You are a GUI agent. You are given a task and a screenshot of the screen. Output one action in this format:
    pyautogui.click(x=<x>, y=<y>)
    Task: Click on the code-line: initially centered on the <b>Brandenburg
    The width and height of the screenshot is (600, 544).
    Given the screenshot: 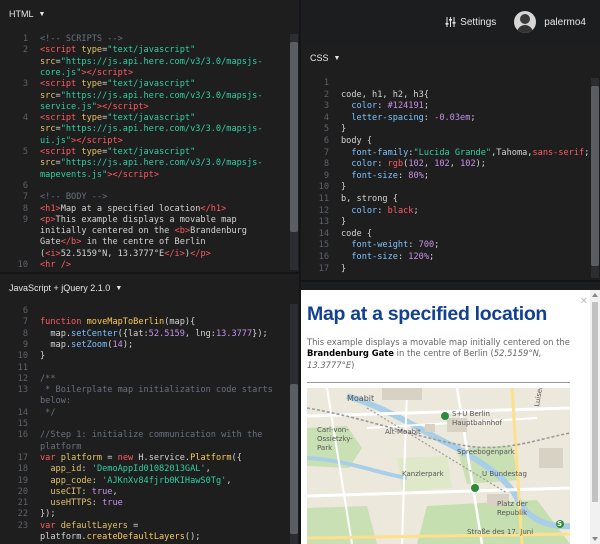 What is the action you would take?
    pyautogui.click(x=143, y=231)
    